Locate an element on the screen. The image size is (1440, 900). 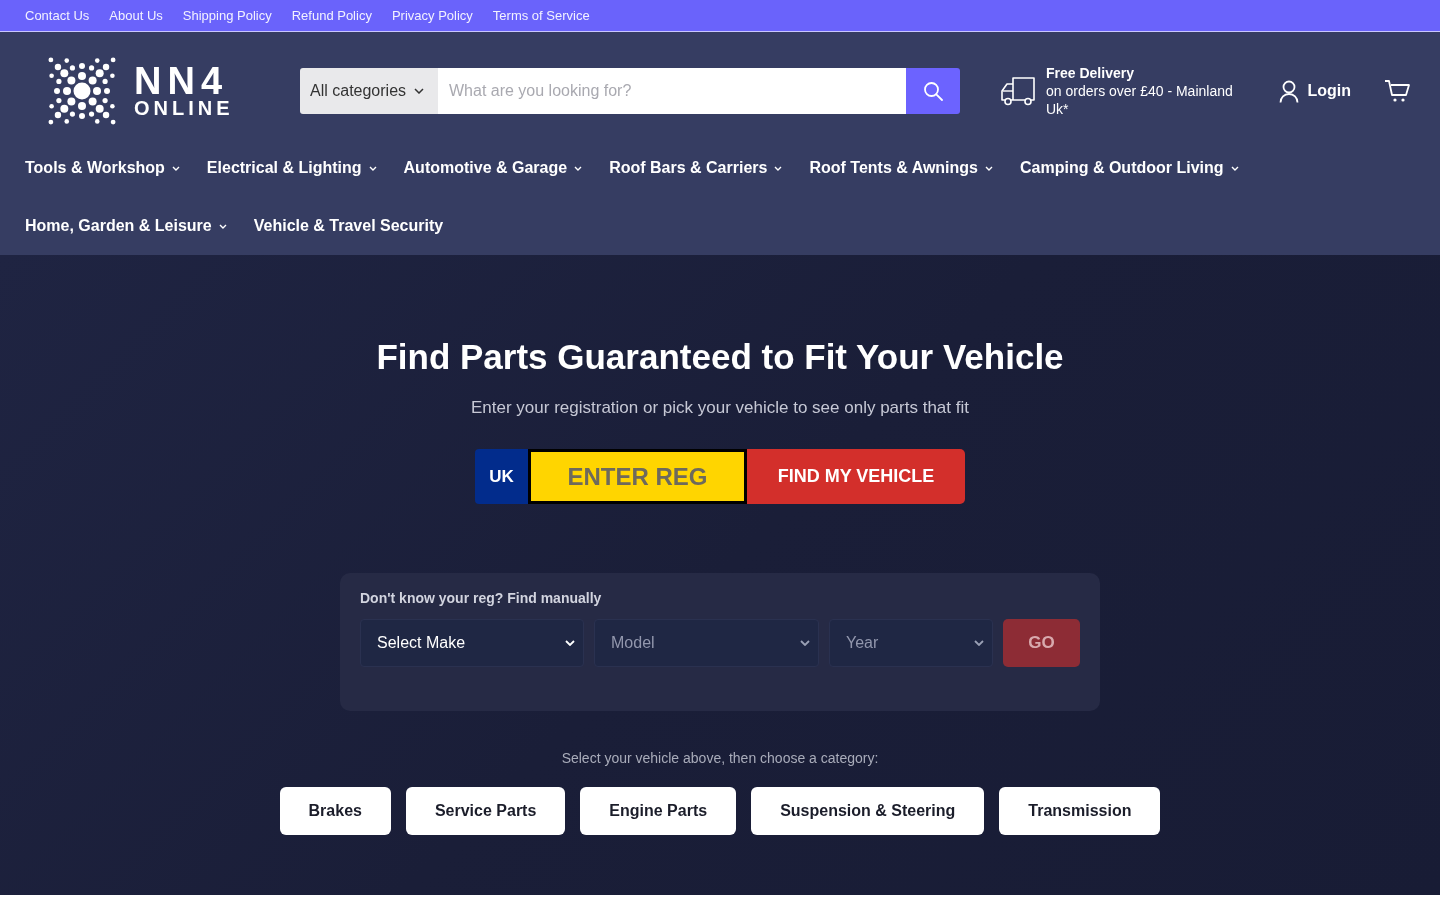
category-button: Service Parts is located at coordinates (485, 811).